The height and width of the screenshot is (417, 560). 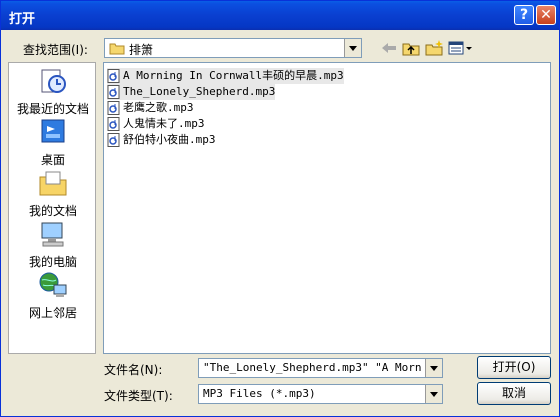 I want to click on filename-input: "The_Lonely_Shepherd.mp3" "A Morning I, so click(x=312, y=367).